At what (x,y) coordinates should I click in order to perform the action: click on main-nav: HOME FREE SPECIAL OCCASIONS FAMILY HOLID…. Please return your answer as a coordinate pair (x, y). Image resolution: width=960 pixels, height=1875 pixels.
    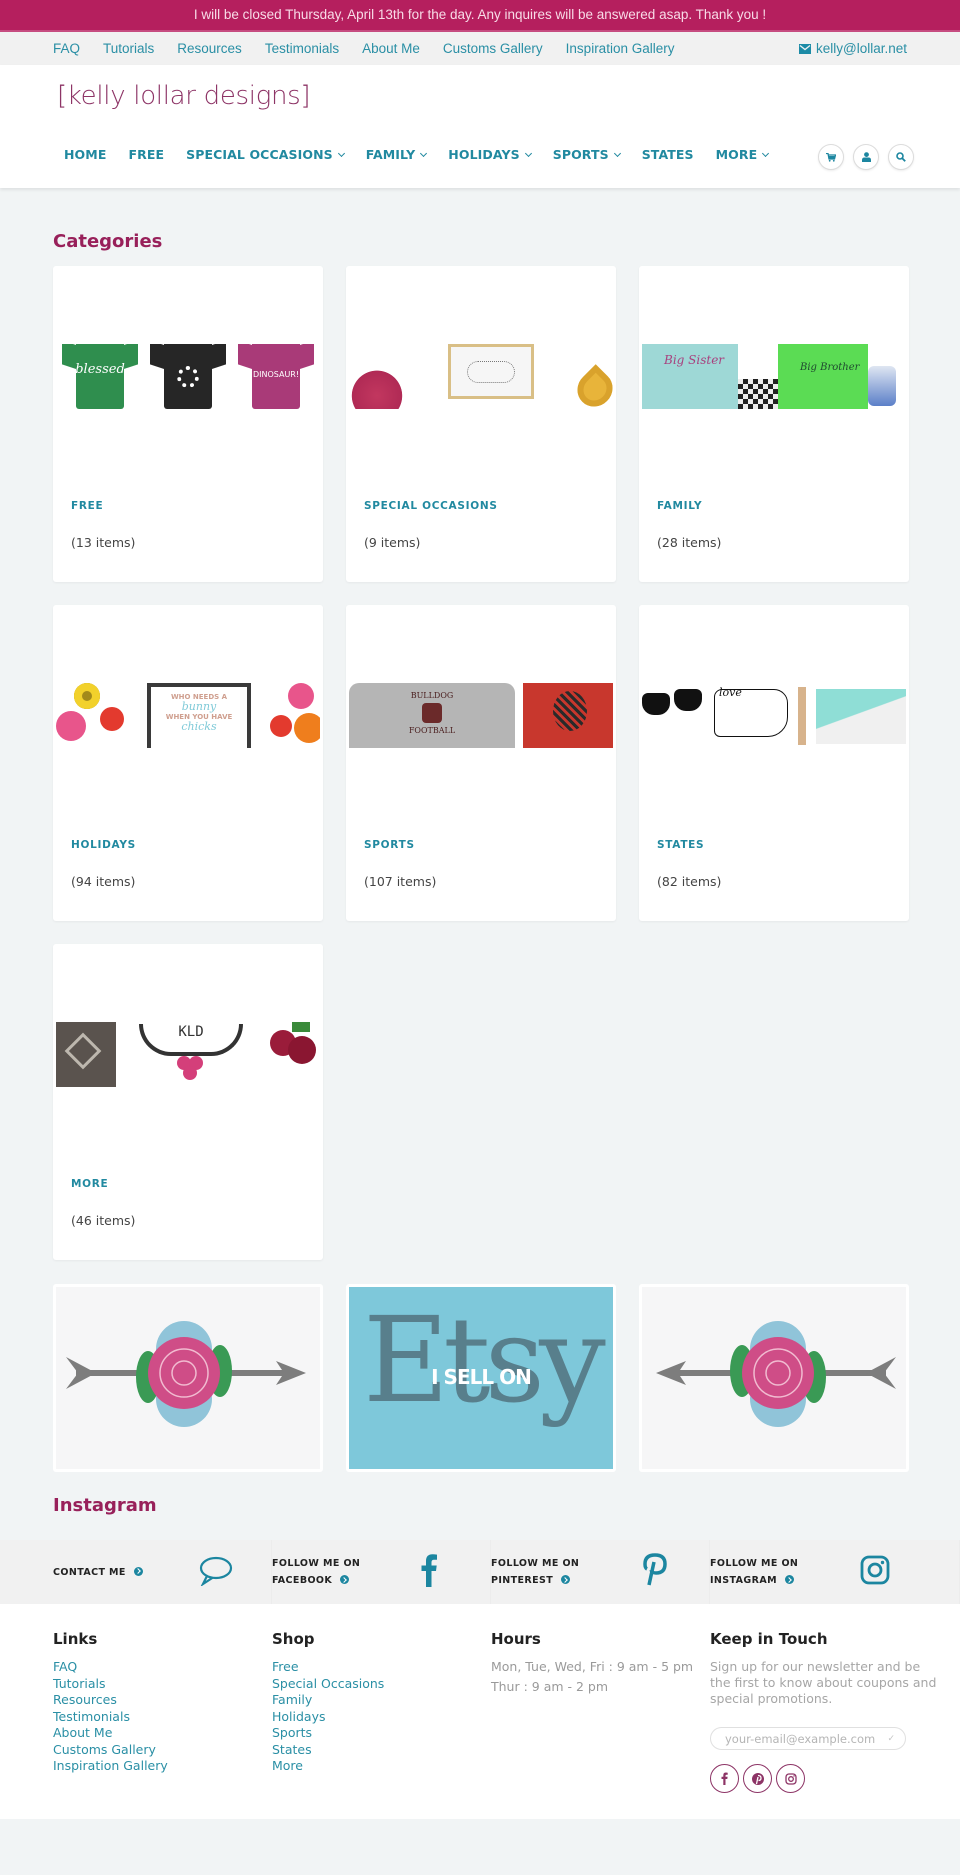
    Looking at the image, I should click on (427, 154).